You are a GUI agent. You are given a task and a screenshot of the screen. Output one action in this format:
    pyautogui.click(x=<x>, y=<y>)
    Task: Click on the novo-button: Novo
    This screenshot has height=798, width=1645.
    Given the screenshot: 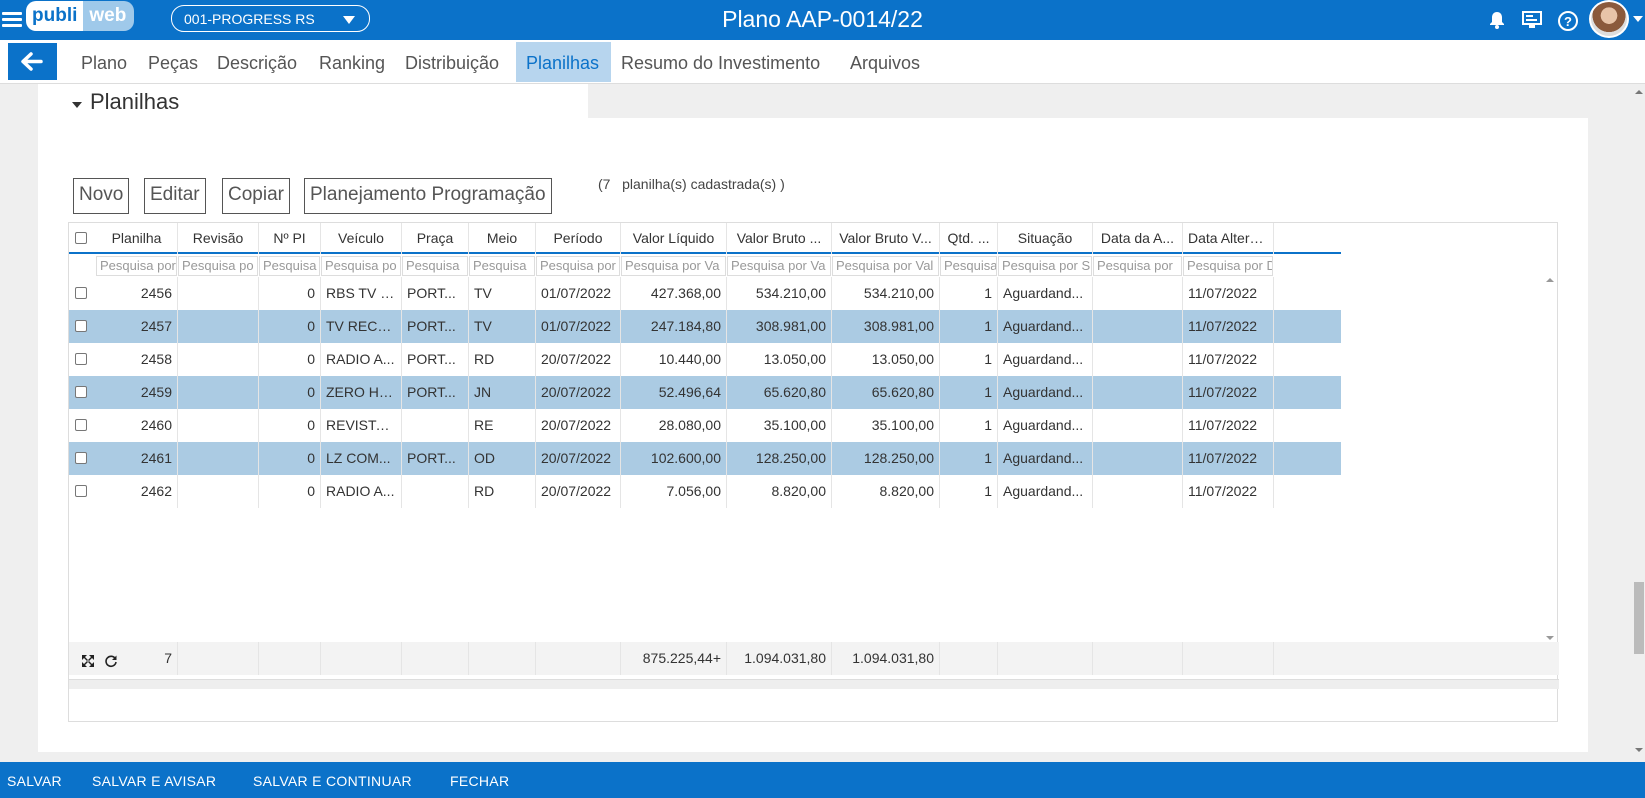 What is the action you would take?
    pyautogui.click(x=101, y=196)
    